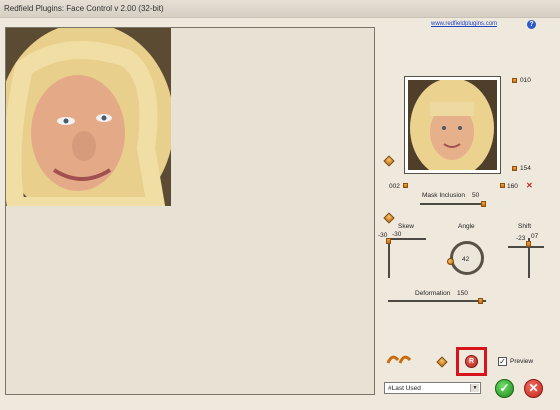  Describe the element at coordinates (397, 234) in the screenshot. I see `skew-value: -30` at that location.